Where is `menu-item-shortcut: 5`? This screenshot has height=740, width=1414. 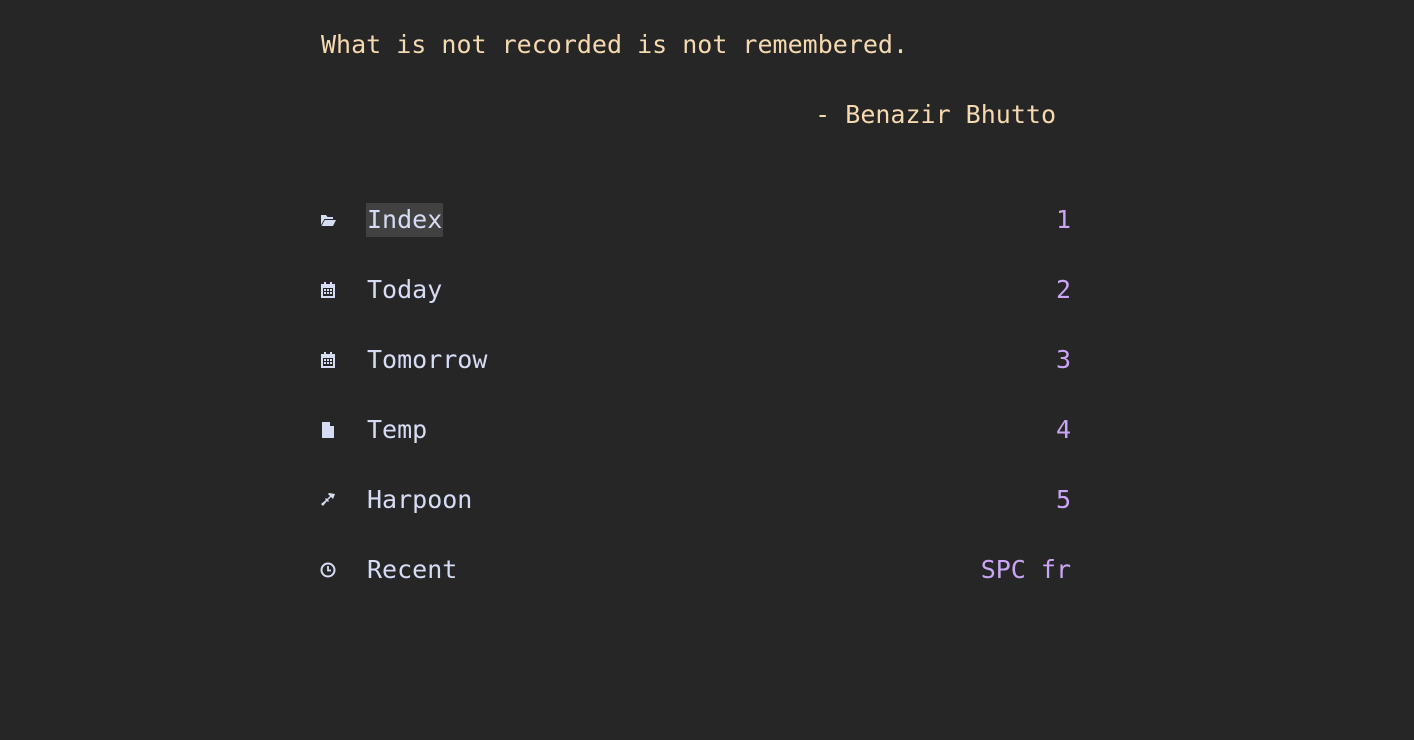 menu-item-shortcut: 5 is located at coordinates (1063, 499).